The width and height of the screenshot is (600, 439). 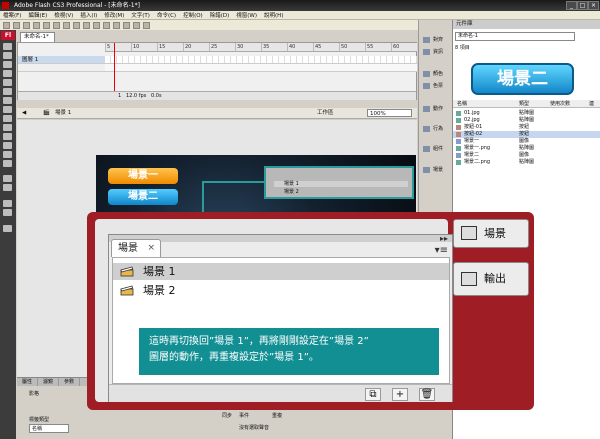 What do you see at coordinates (281, 290) in the screenshot?
I see `scene-list-item-2: 場景 2` at bounding box center [281, 290].